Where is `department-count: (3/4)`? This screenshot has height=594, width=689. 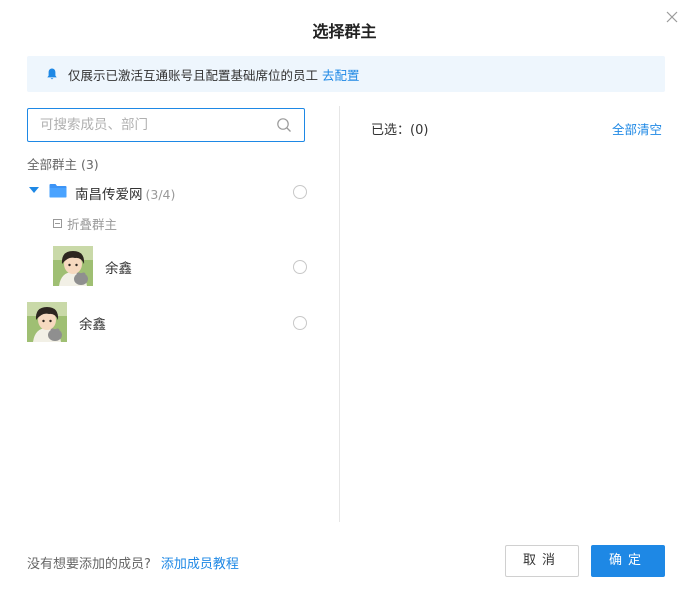 department-count: (3/4) is located at coordinates (160, 194).